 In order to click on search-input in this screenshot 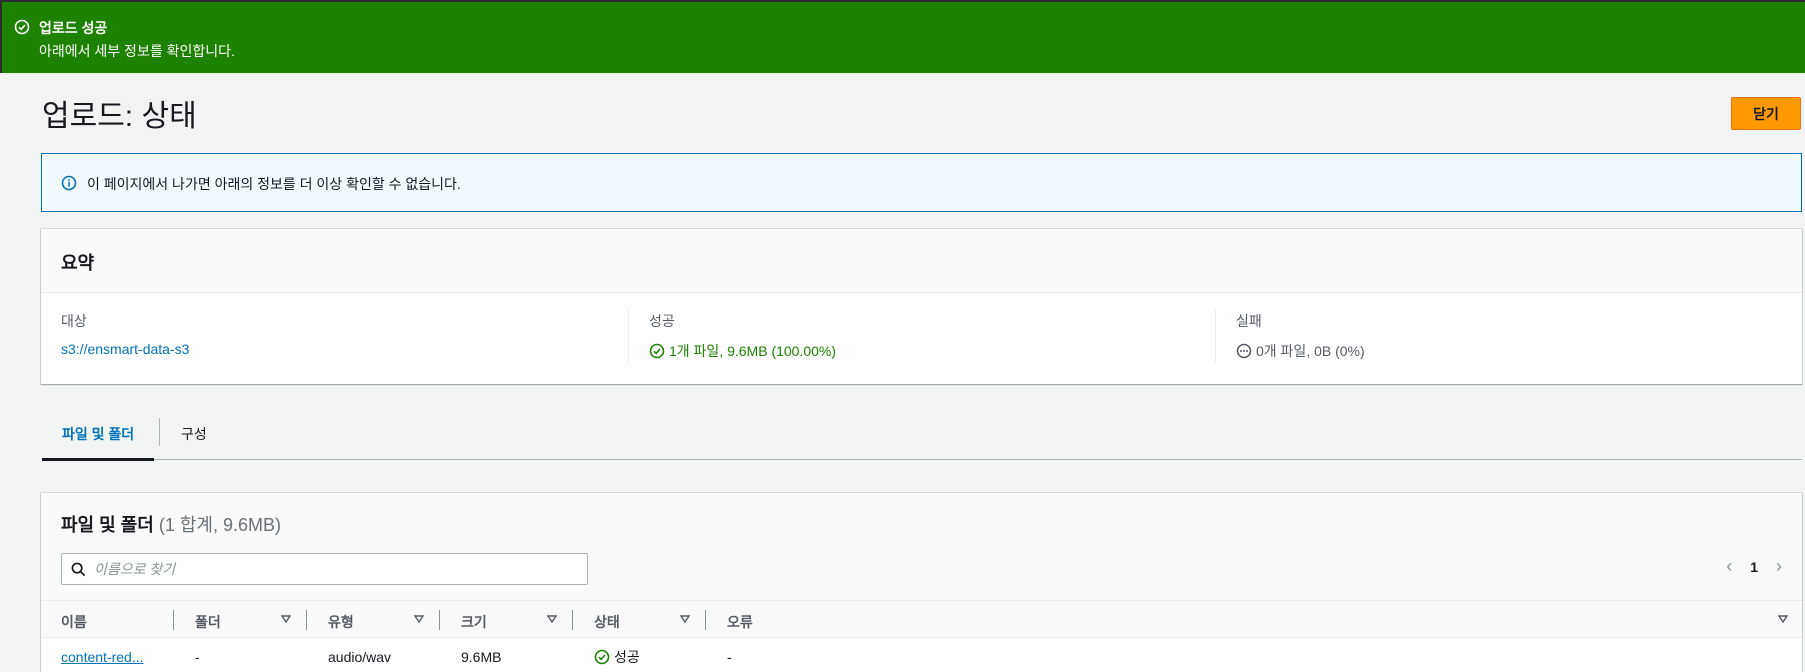, I will do `click(334, 569)`.